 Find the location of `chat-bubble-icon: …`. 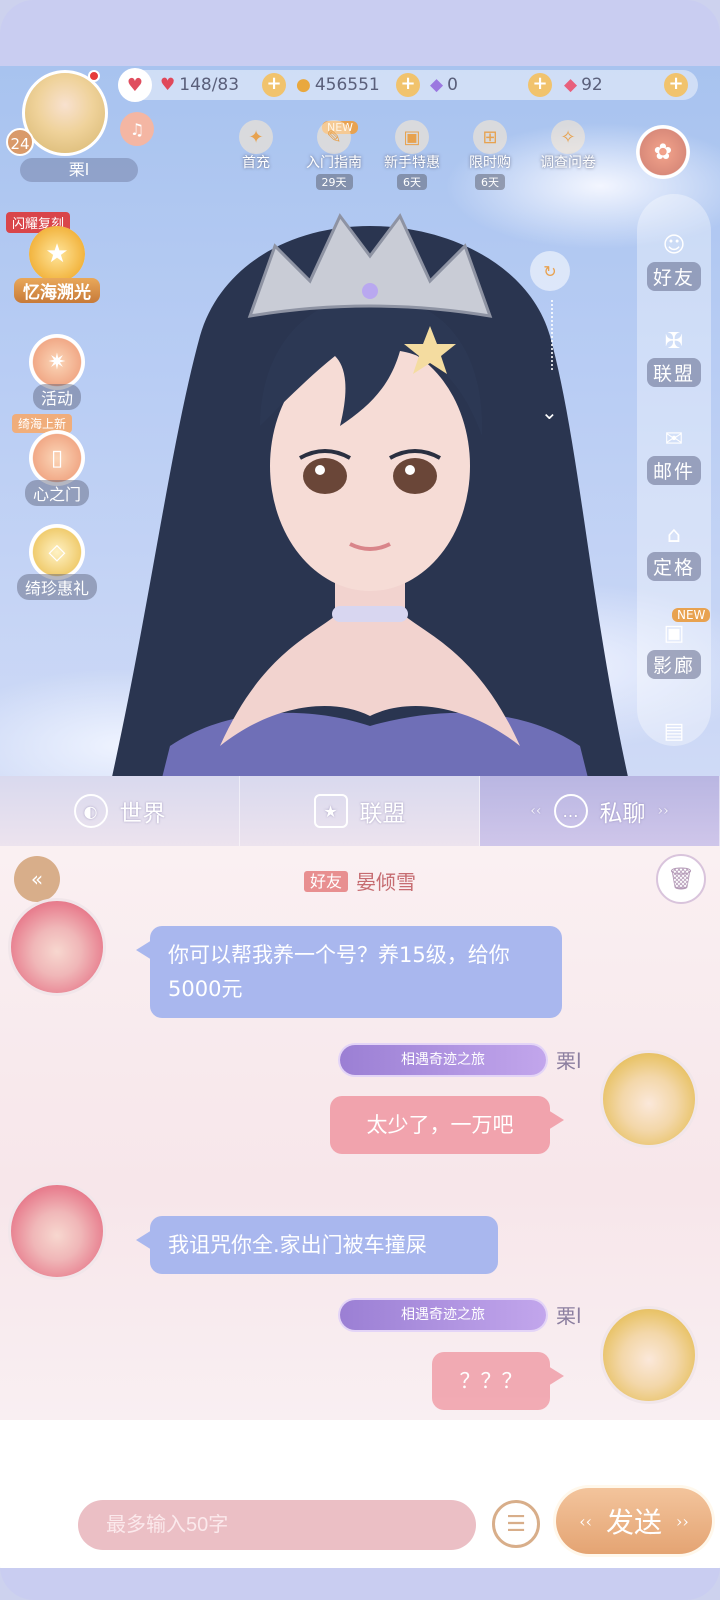

chat-bubble-icon: … is located at coordinates (570, 811).